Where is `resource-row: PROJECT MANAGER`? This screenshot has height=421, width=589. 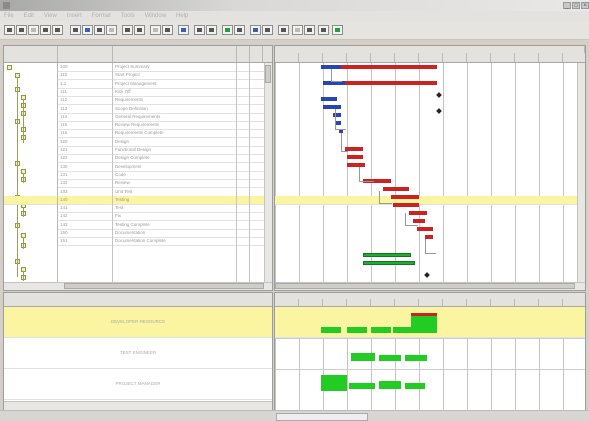 resource-row: PROJECT MANAGER is located at coordinates (138, 384).